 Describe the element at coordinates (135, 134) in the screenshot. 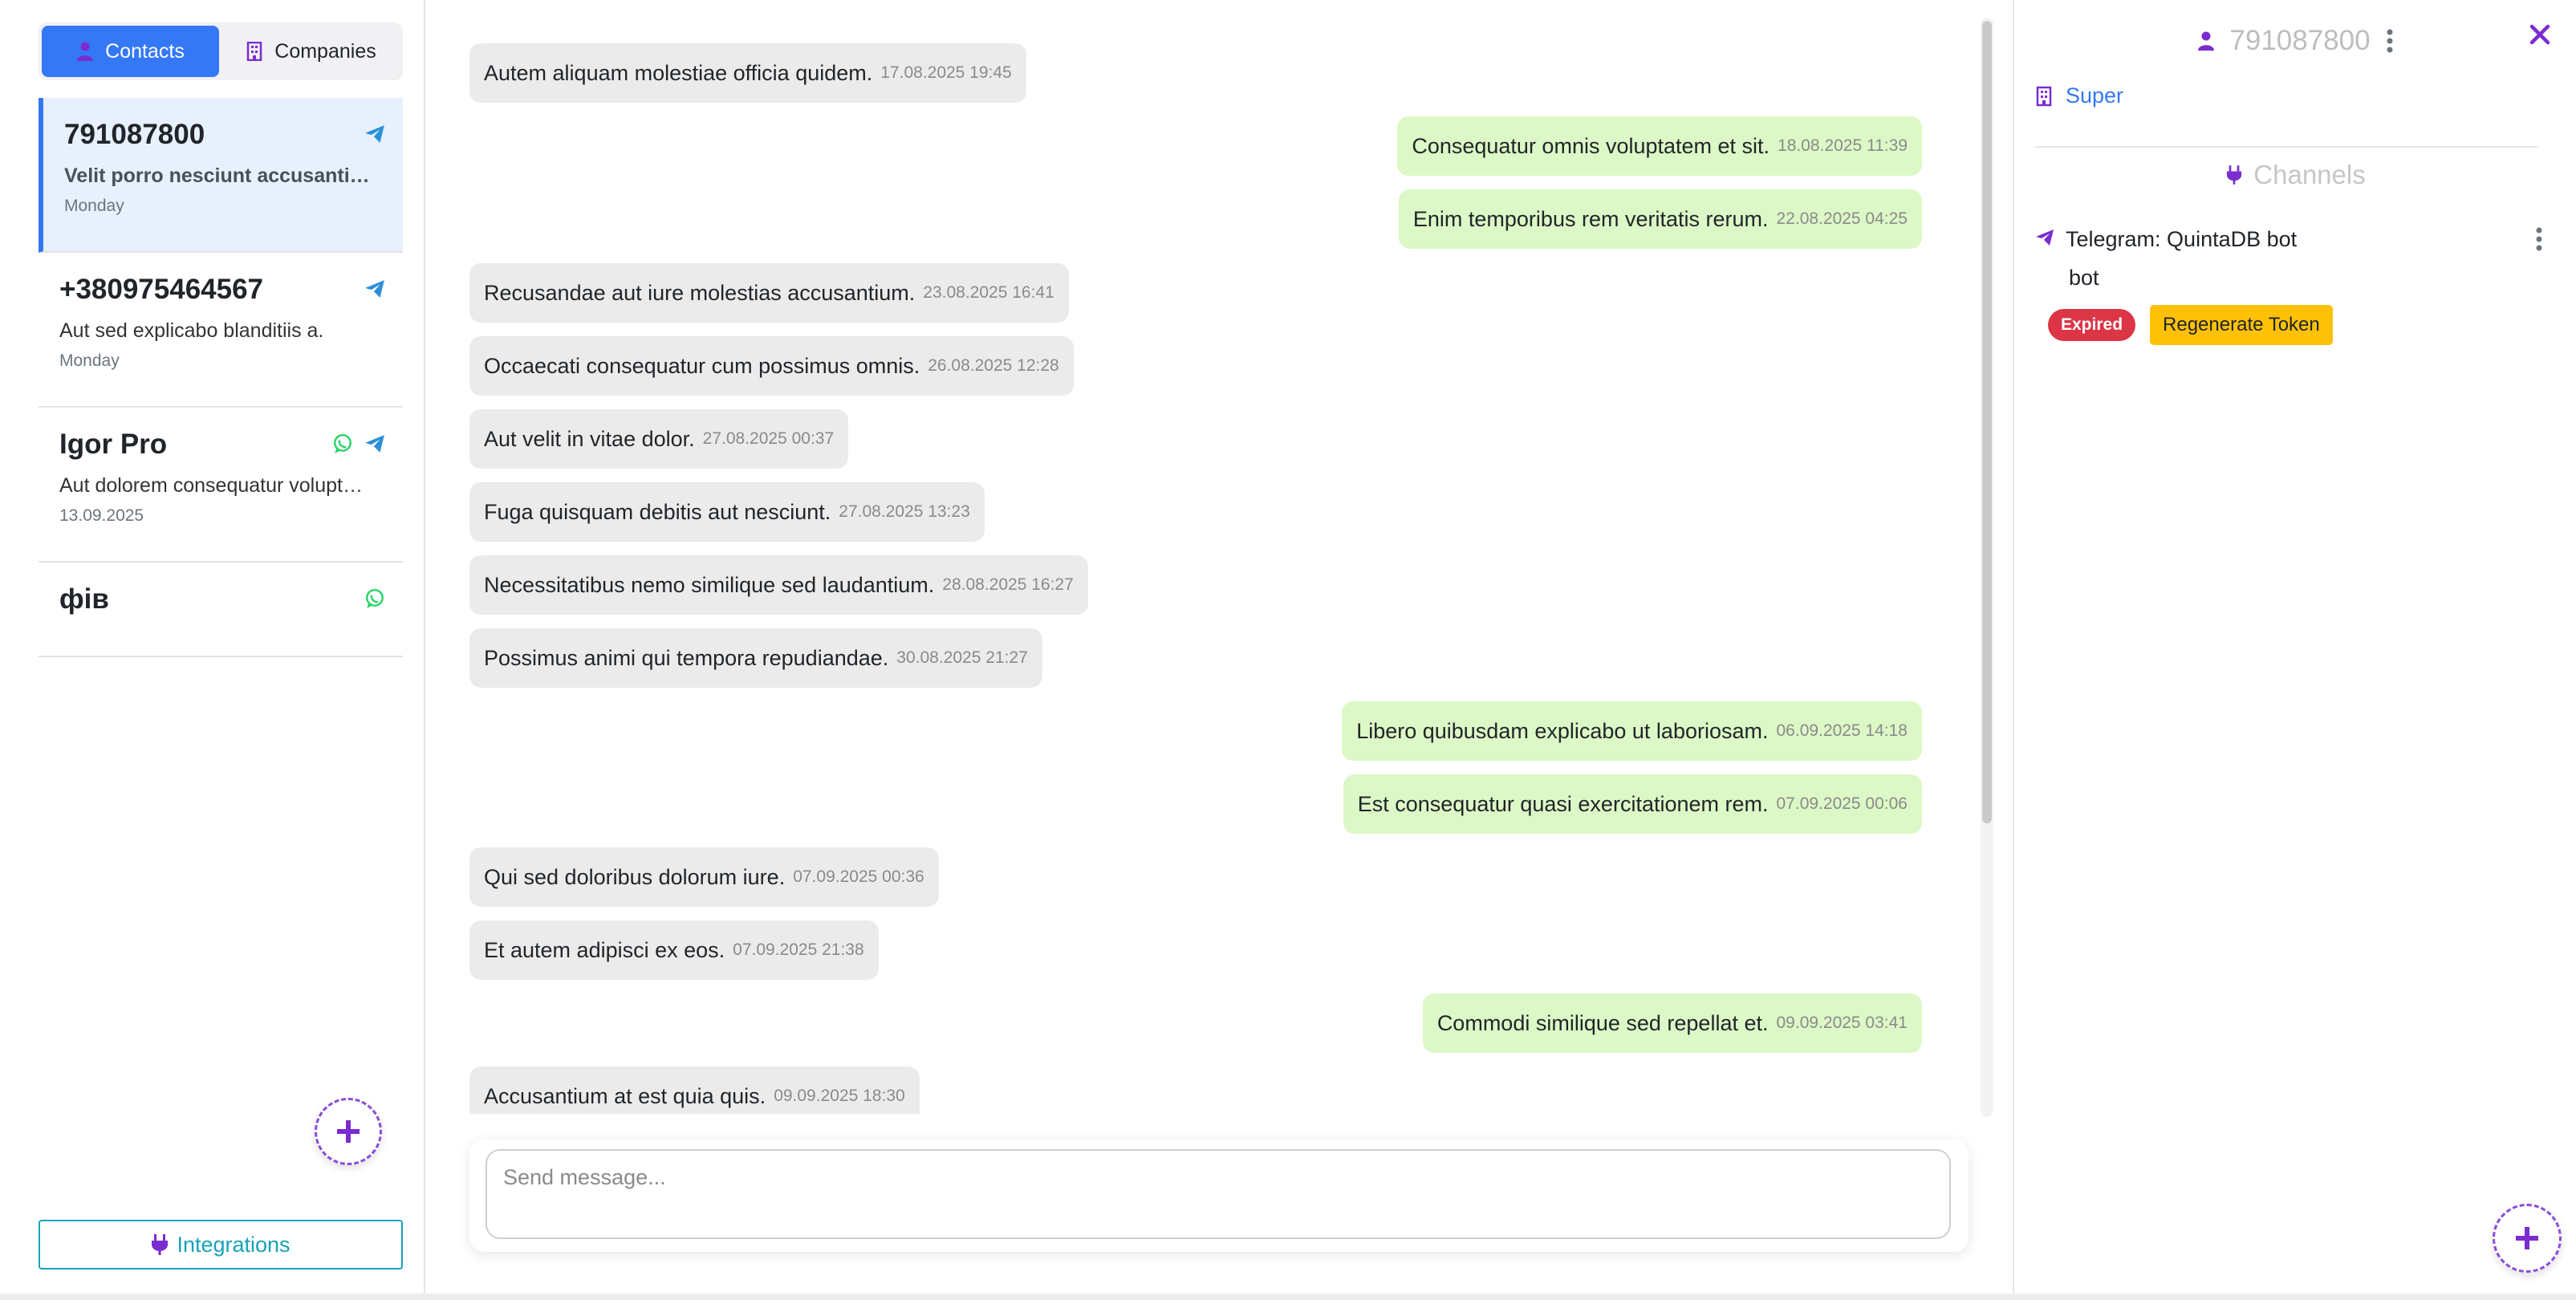

I see `contact-name: 791087800` at that location.